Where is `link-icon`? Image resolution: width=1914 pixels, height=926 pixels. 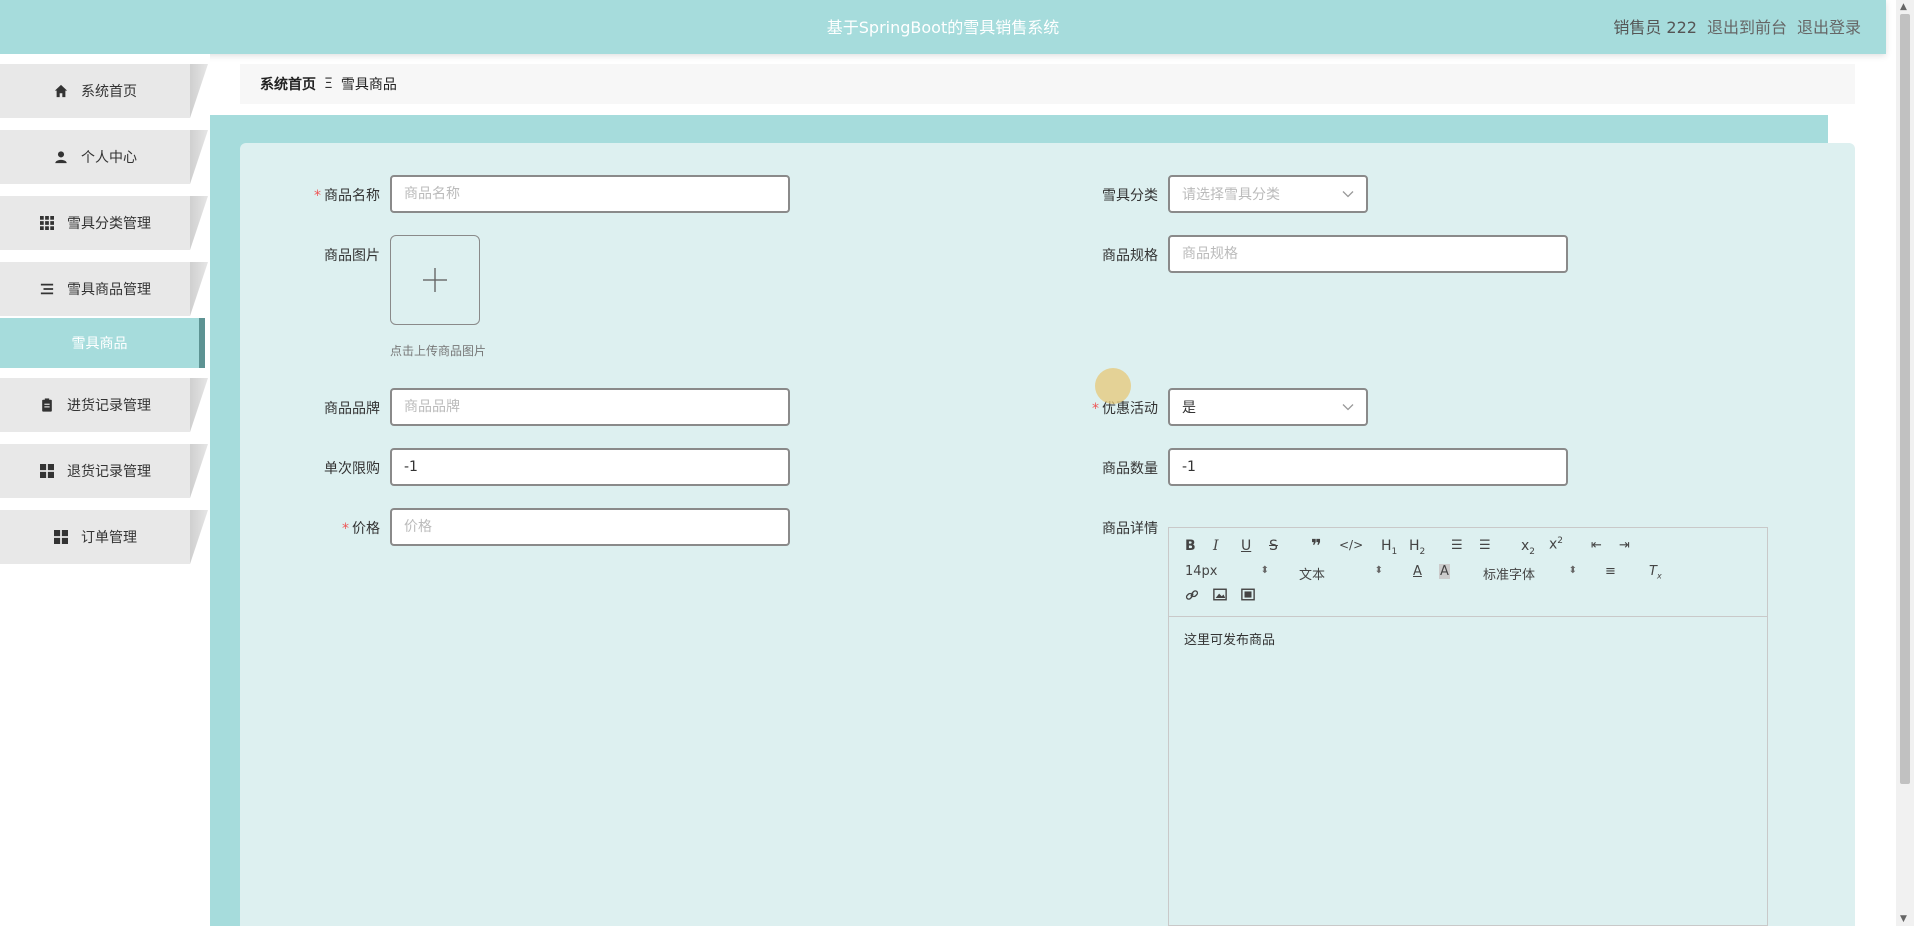
link-icon is located at coordinates (1192, 597).